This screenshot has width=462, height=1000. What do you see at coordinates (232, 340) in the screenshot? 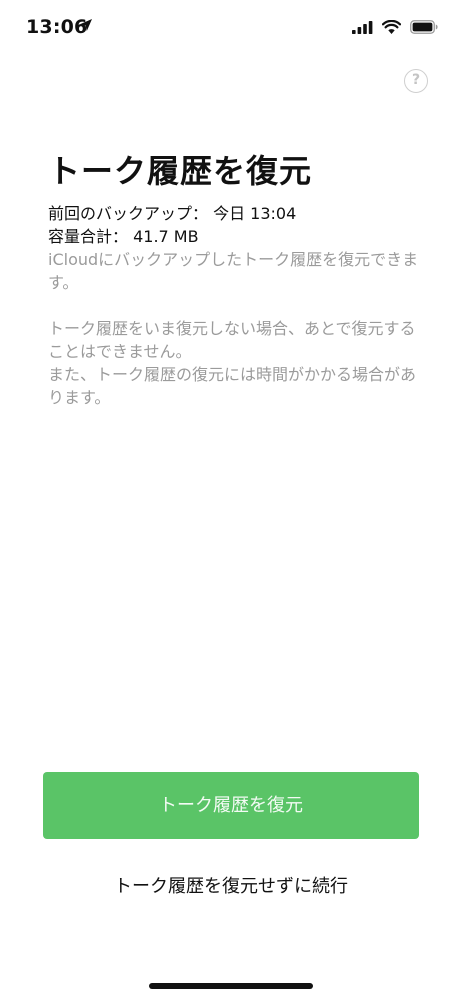
I see `warning-description: トーク履歴をいま復元しない場合、あとで復元することはできません。` at bounding box center [232, 340].